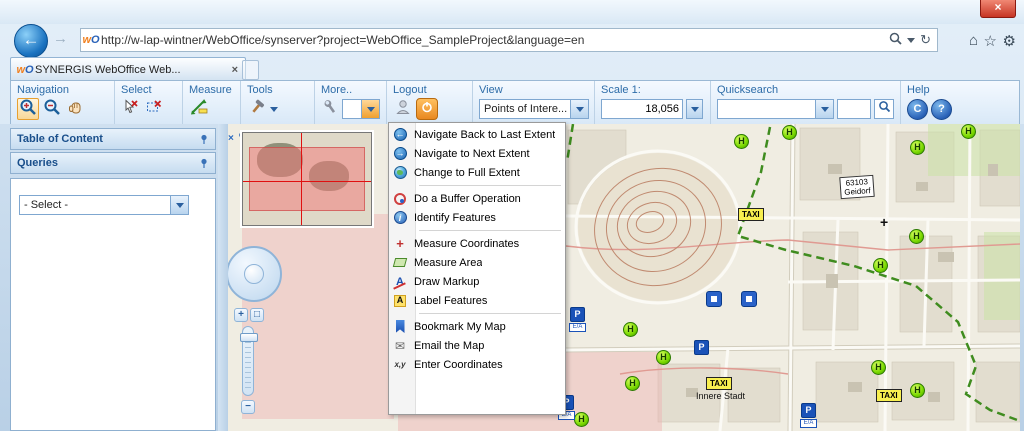 Image resolution: width=1024 pixels, height=431 pixels. What do you see at coordinates (254, 257) in the screenshot?
I see `pan-north-arrow` at bounding box center [254, 257].